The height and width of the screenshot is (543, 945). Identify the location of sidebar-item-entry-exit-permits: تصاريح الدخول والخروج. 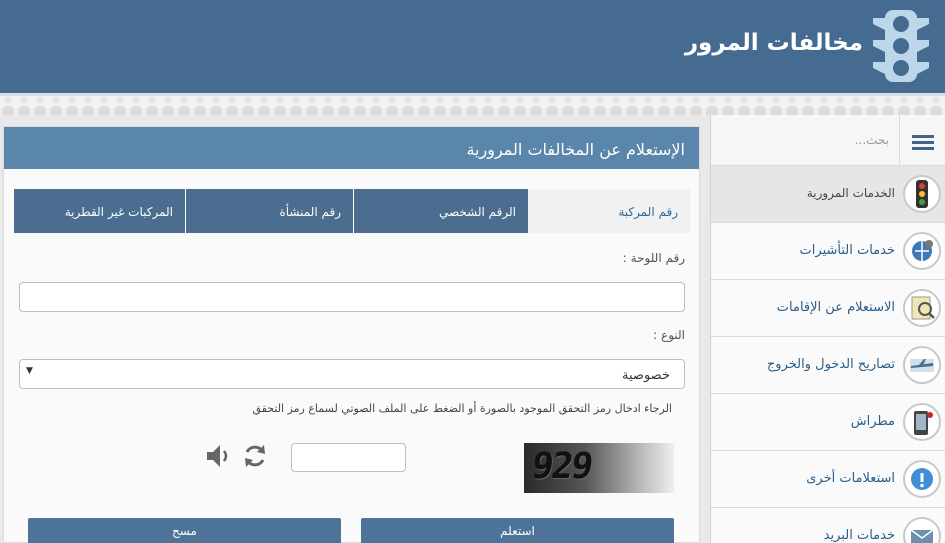
(828, 365).